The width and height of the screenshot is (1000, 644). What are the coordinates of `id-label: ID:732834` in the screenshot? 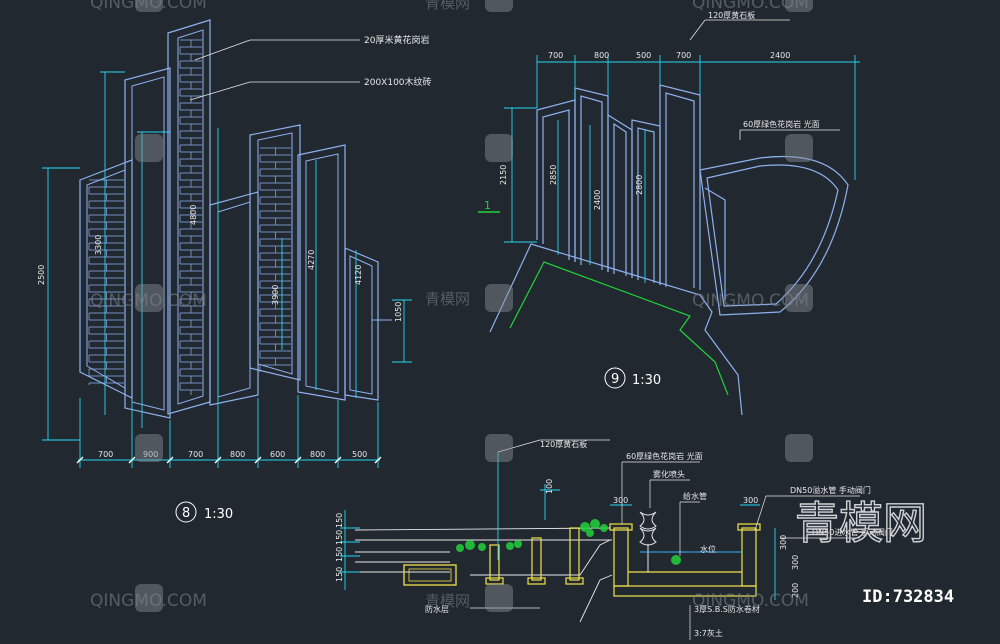 It's located at (908, 597).